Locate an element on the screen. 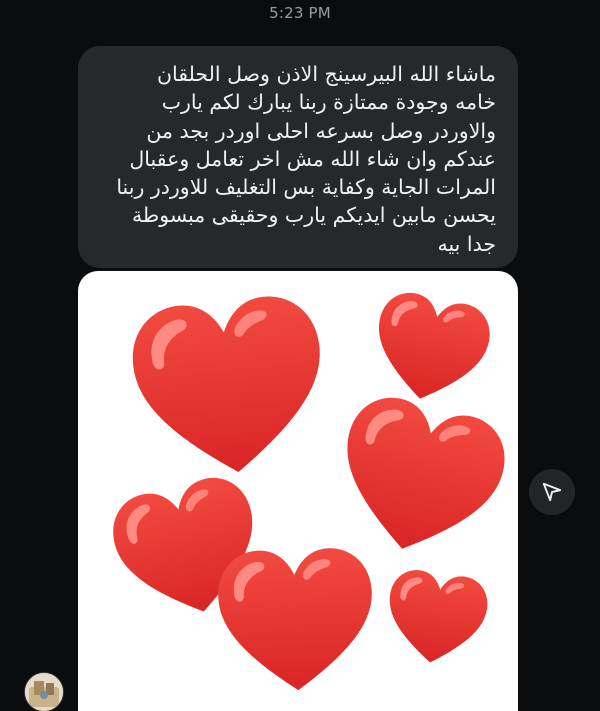  heart-middle-right-icon is located at coordinates (420, 478).